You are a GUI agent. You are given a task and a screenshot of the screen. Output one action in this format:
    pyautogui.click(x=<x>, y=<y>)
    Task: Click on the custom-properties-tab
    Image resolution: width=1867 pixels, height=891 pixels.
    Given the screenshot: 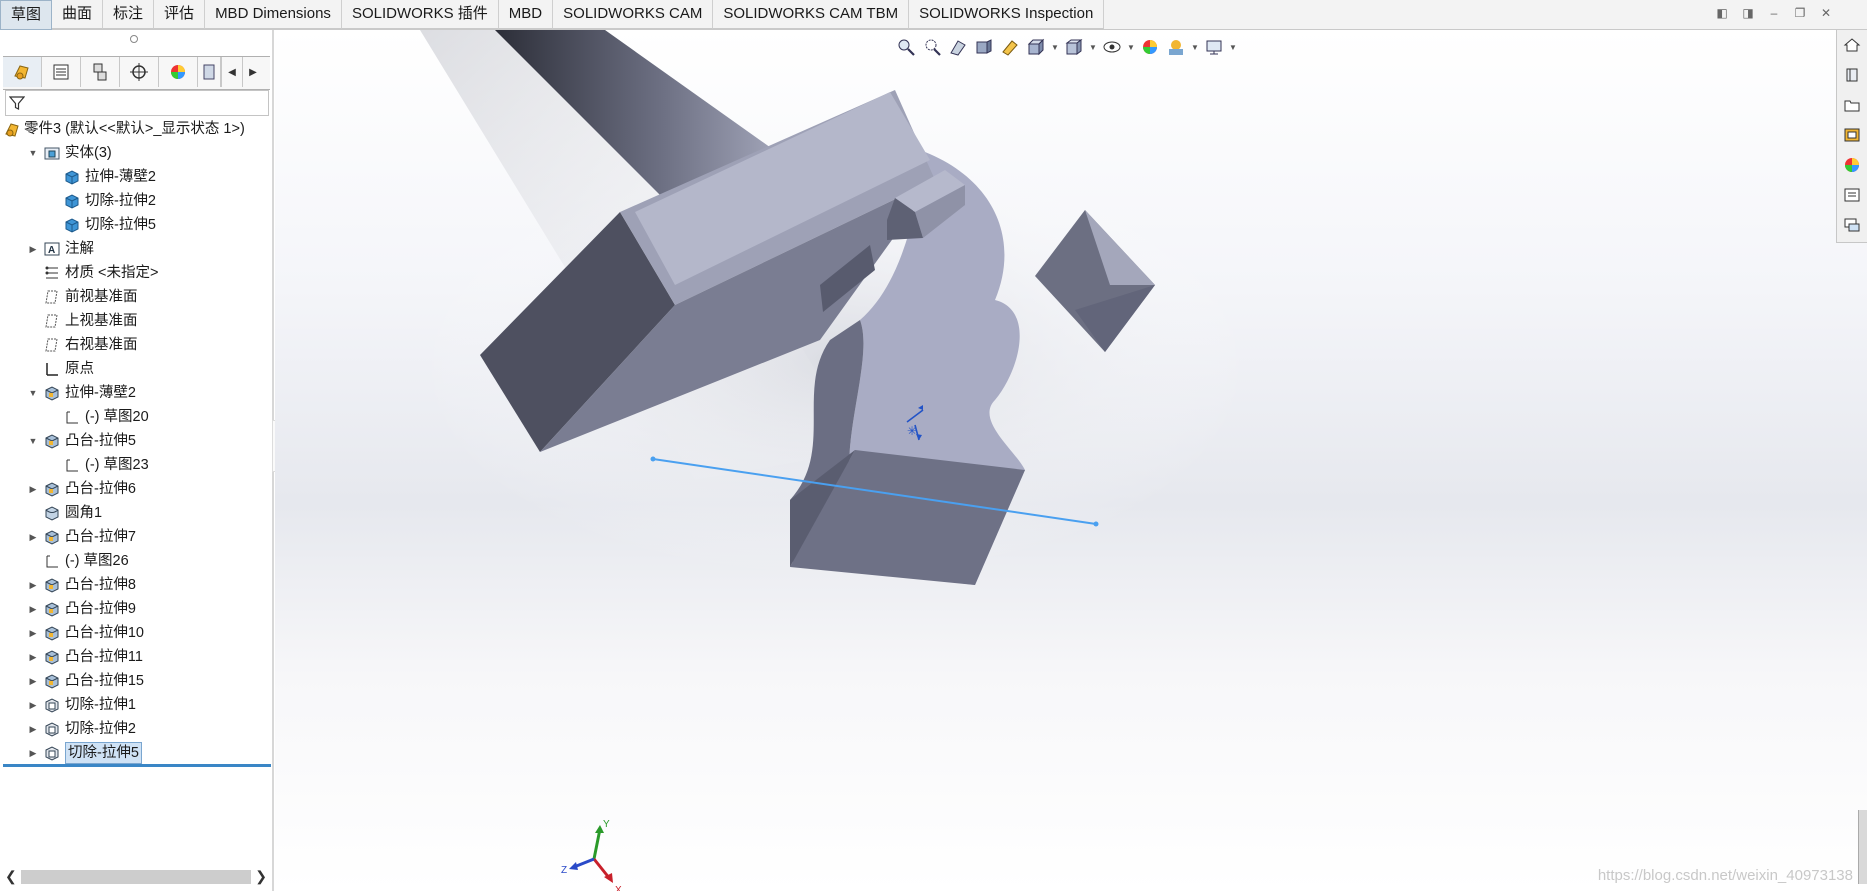 What is the action you would take?
    pyautogui.click(x=1852, y=195)
    